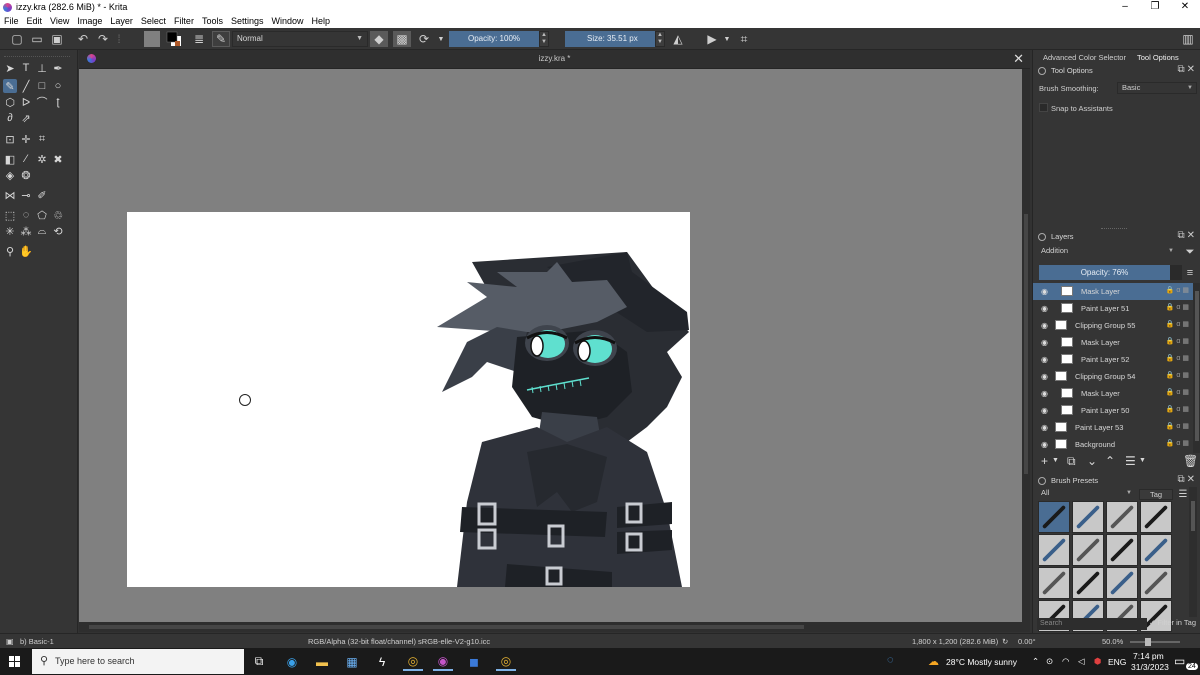 The height and width of the screenshot is (675, 1200). Describe the element at coordinates (14, 661) in the screenshot. I see `windows-start-icon` at that location.